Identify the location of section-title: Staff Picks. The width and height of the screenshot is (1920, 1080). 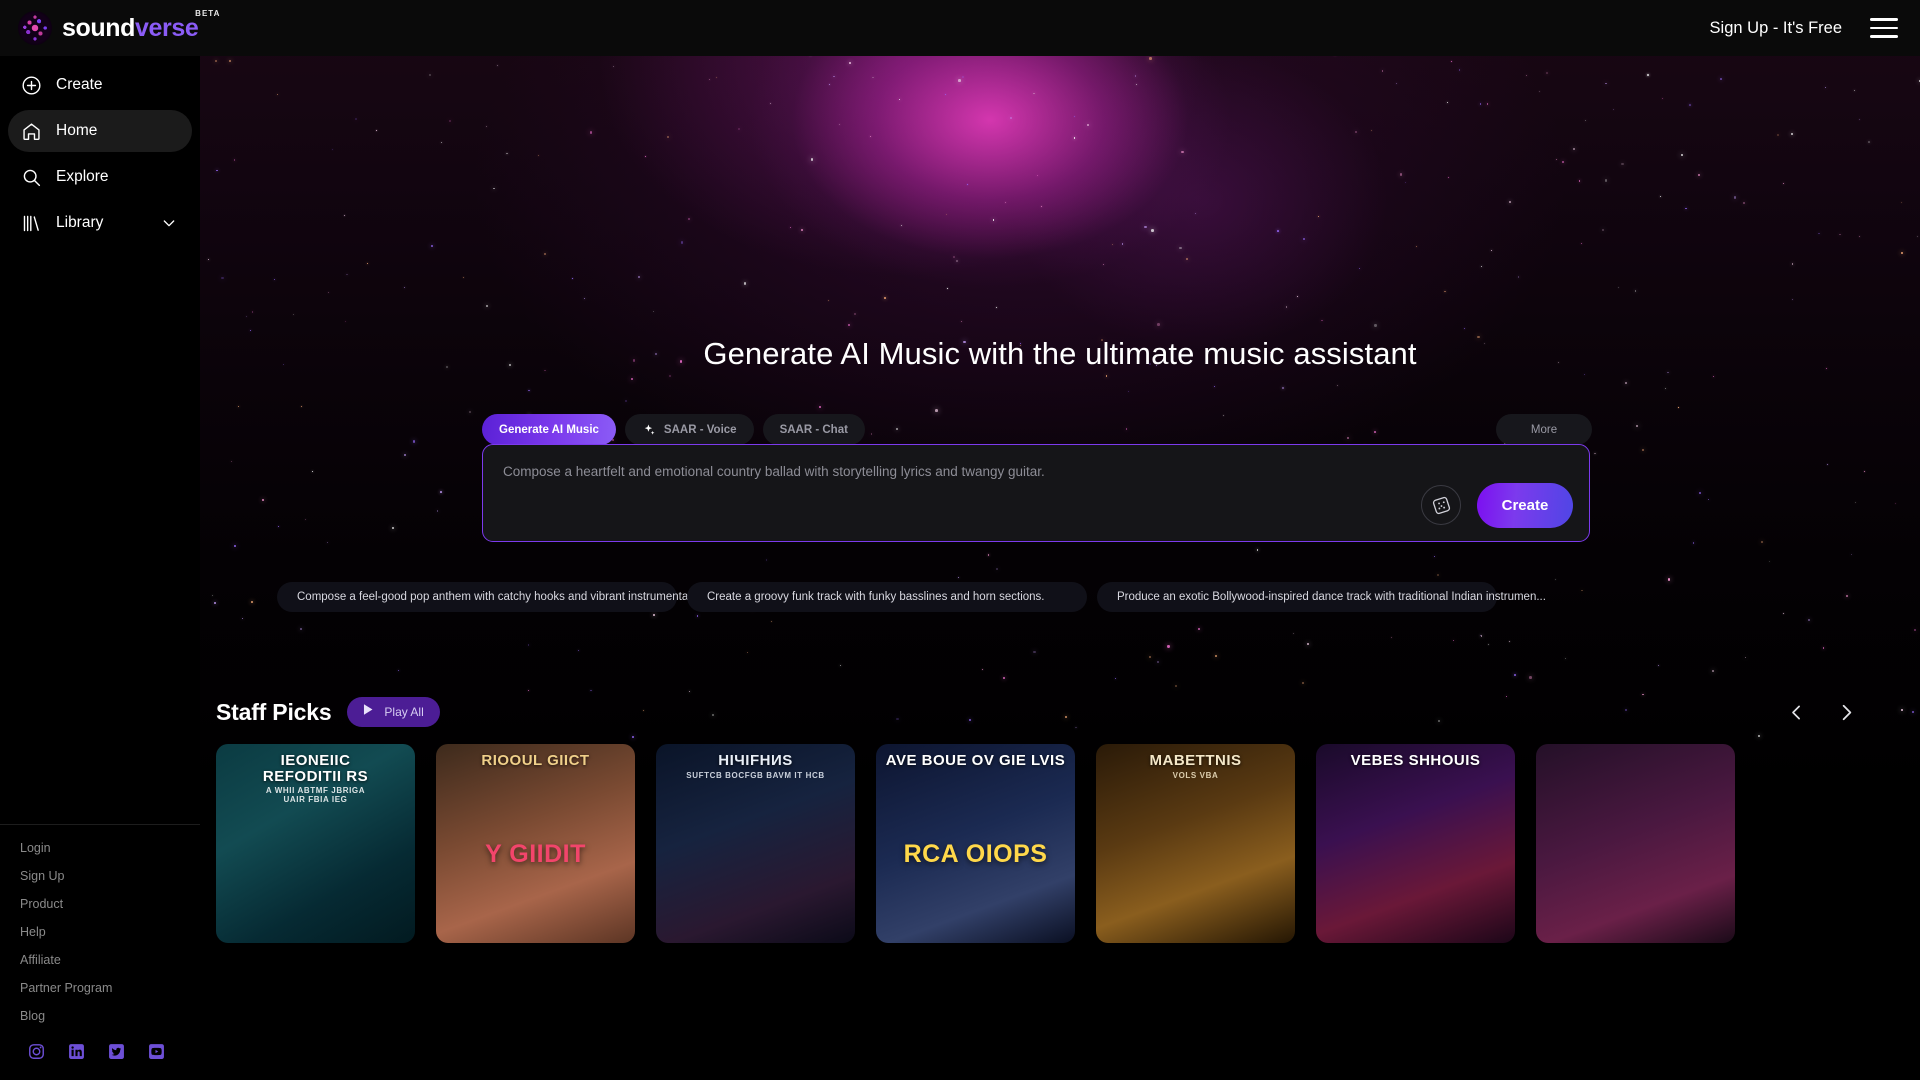
(274, 711).